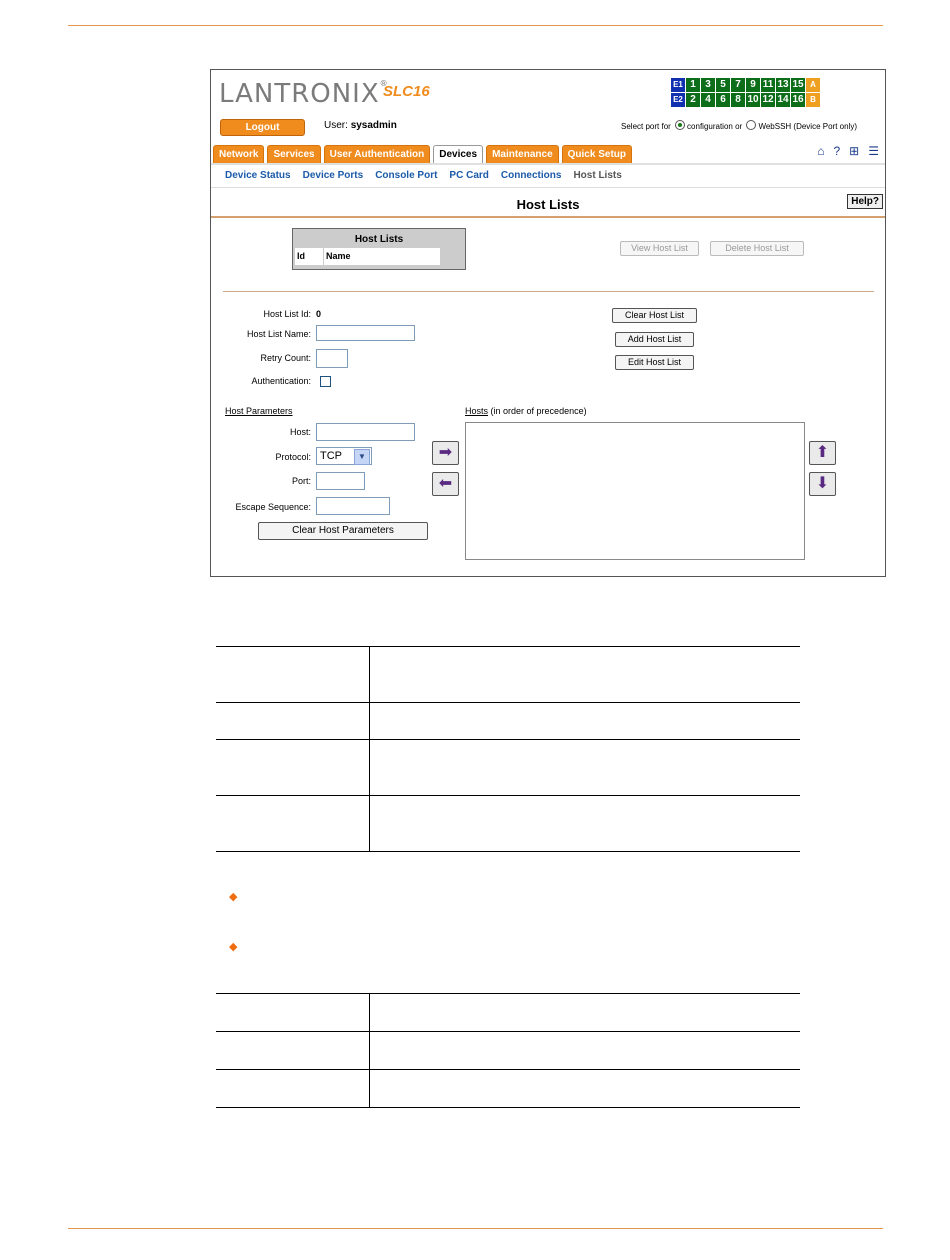 The width and height of the screenshot is (950, 1260). What do you see at coordinates (365, 333) in the screenshot?
I see `host-list-name-input` at bounding box center [365, 333].